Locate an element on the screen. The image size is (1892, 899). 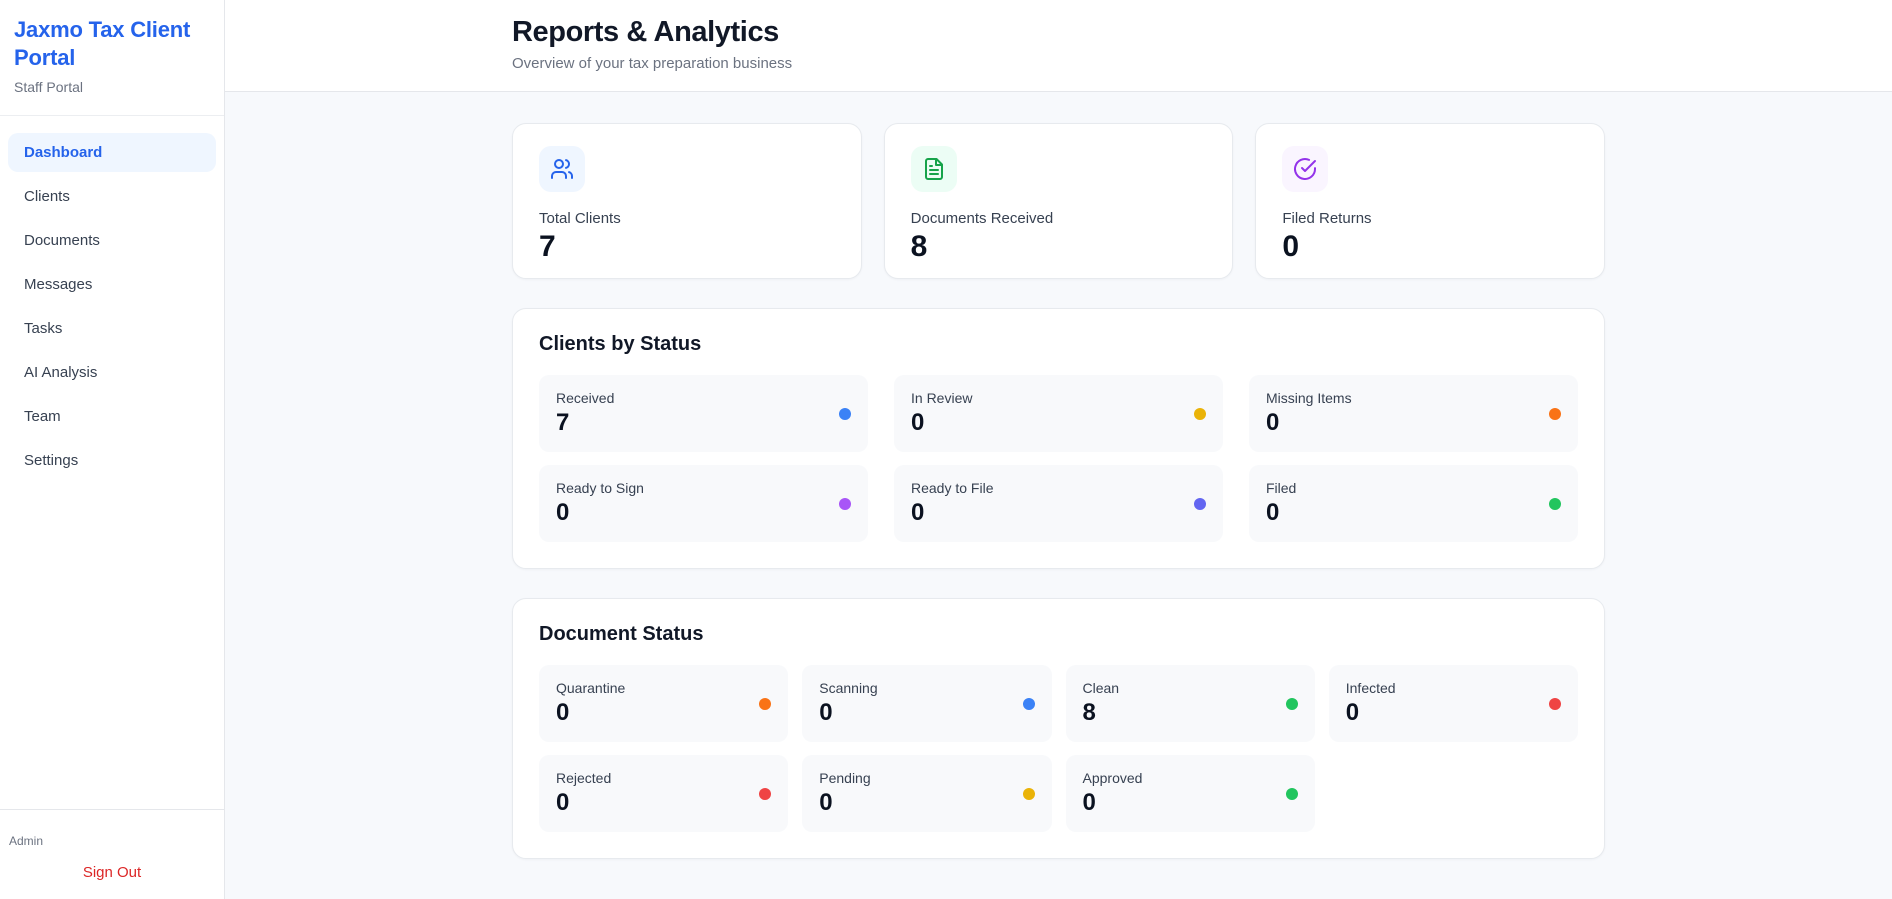
brand-title: Jaxmo Tax Client Portal is located at coordinates (102, 43).